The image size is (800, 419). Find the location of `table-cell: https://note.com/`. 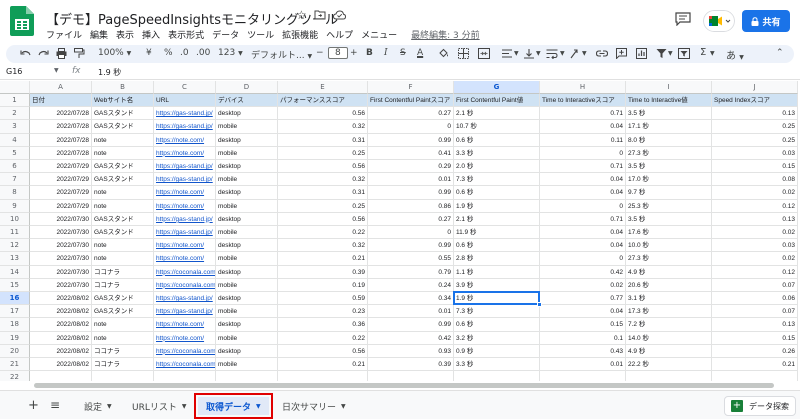

table-cell: https://note.com/ is located at coordinates (185, 246).